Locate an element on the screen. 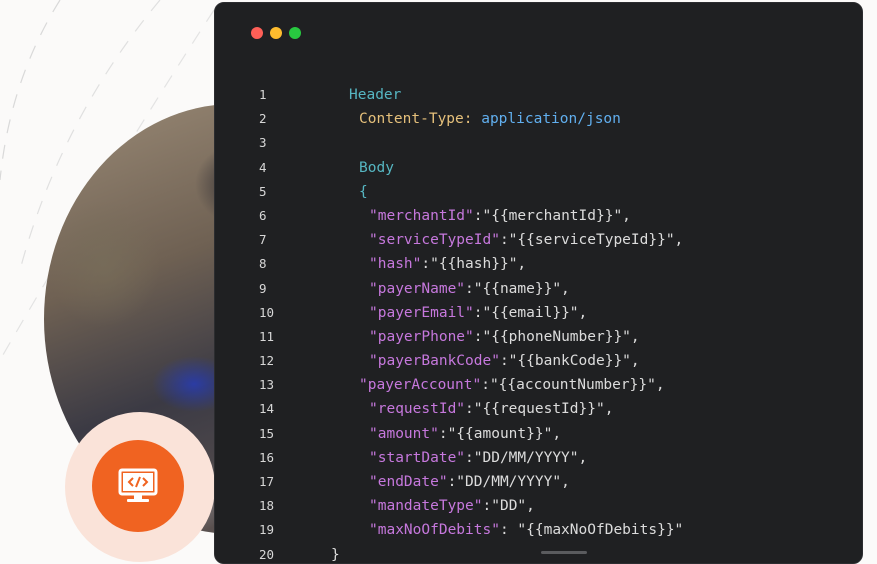 Image resolution: width=877 pixels, height=564 pixels. code-text: "startDate":"DD/MM/YYYY", is located at coordinates (478, 458).